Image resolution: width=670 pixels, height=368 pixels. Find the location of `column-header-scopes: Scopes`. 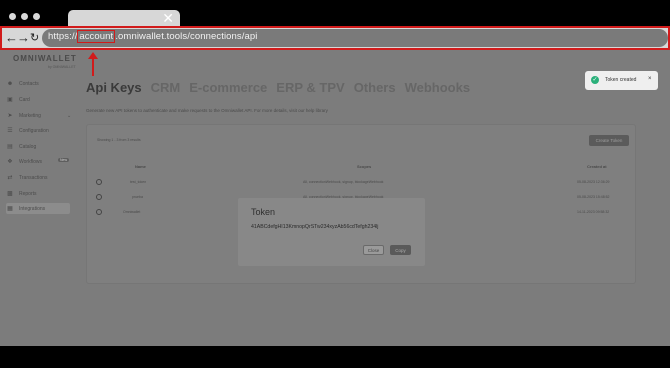

column-header-scopes: Scopes is located at coordinates (364, 166).